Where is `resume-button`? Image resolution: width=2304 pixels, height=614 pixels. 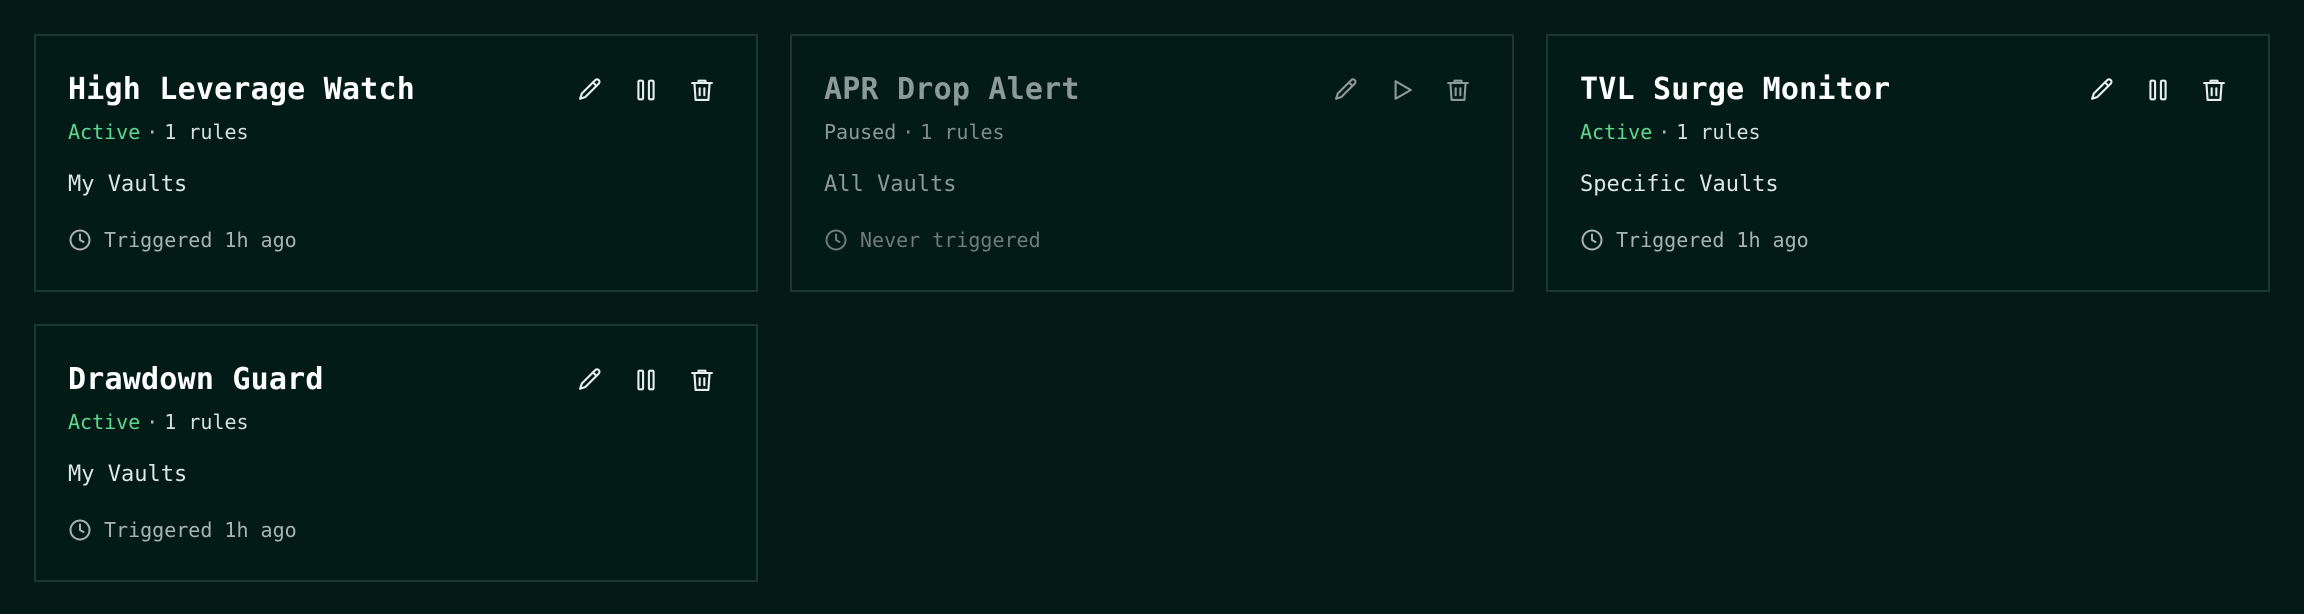
resume-button is located at coordinates (1402, 90).